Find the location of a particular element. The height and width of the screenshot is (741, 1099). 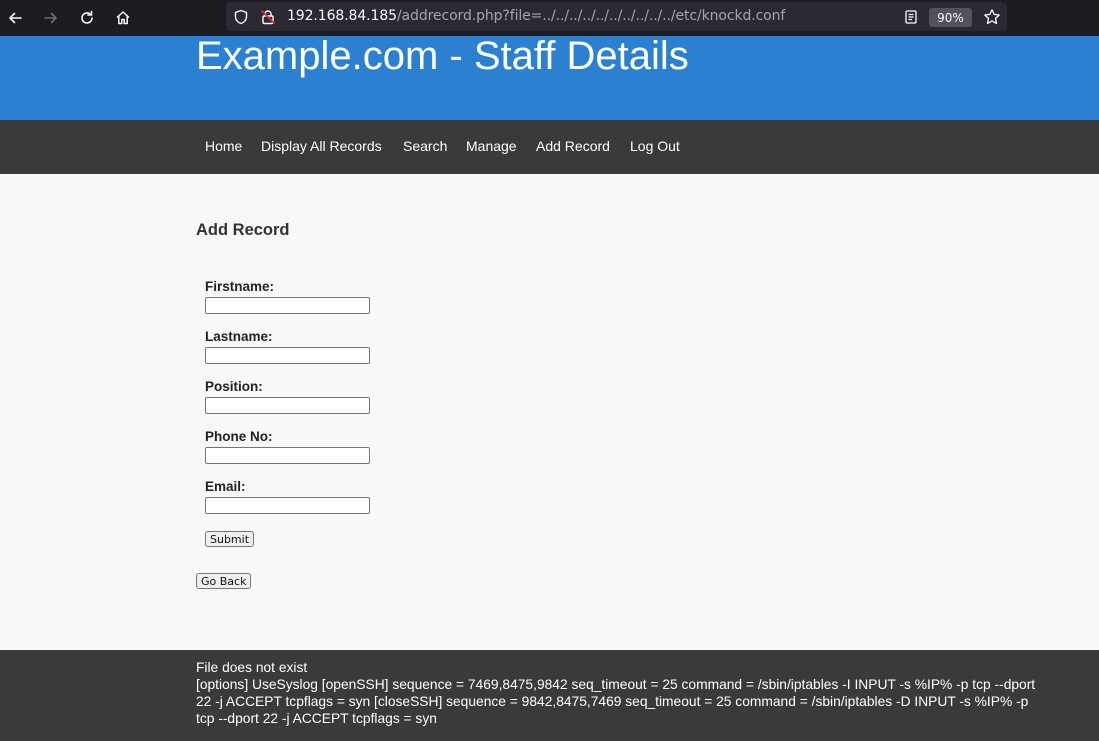

email-input is located at coordinates (287, 505).